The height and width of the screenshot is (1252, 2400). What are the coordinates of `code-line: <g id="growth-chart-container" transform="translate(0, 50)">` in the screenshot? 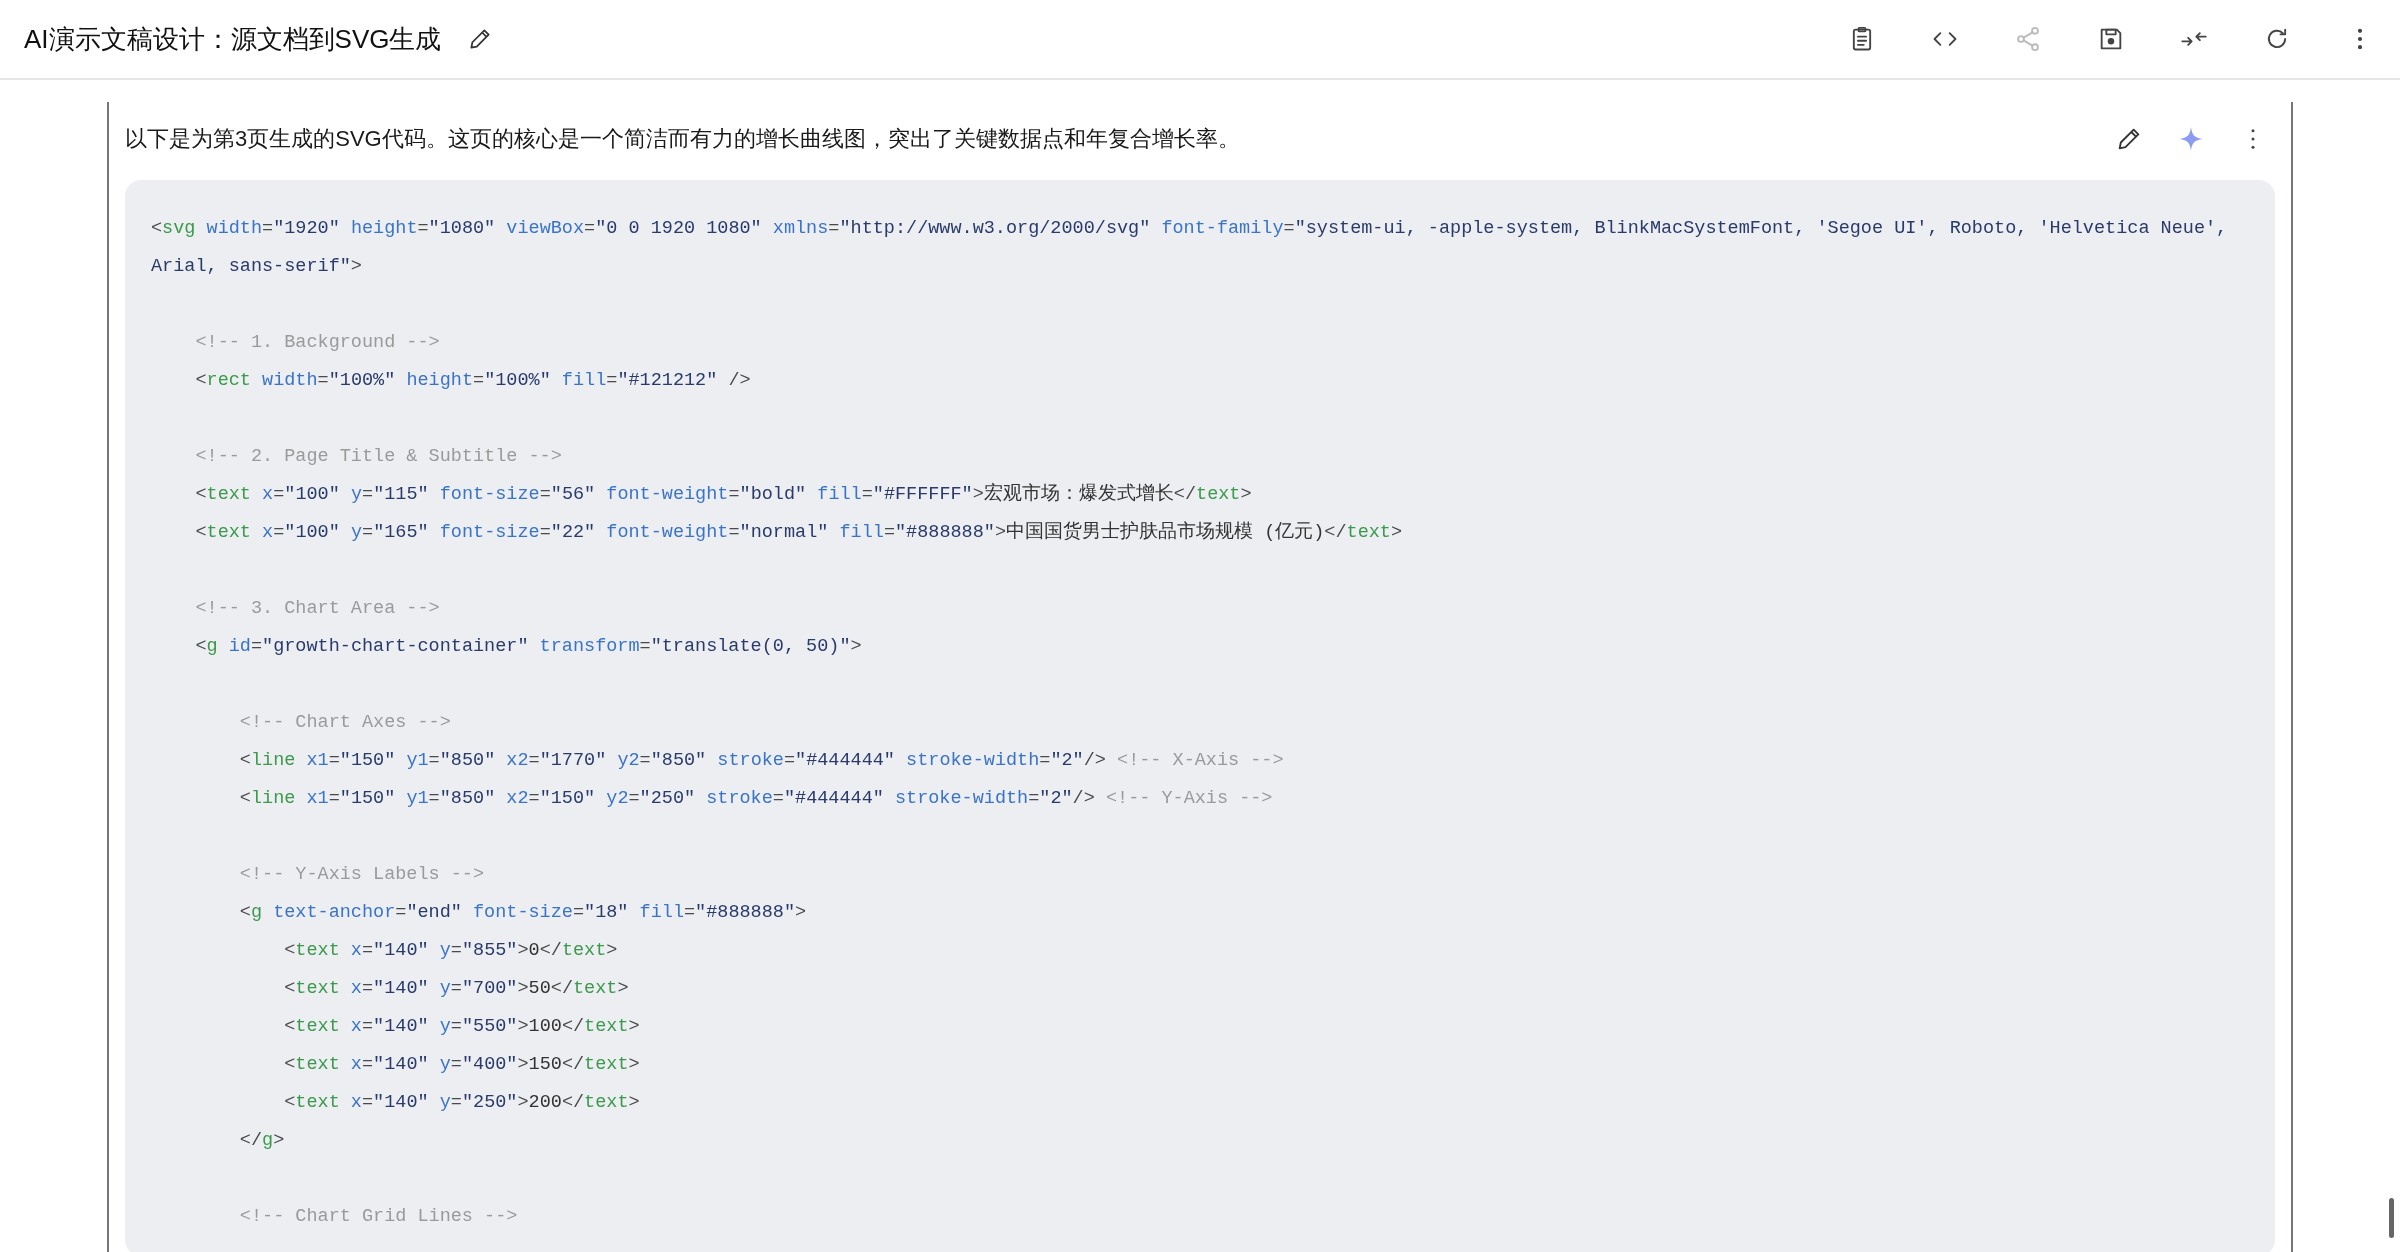 It's located at (528, 647).